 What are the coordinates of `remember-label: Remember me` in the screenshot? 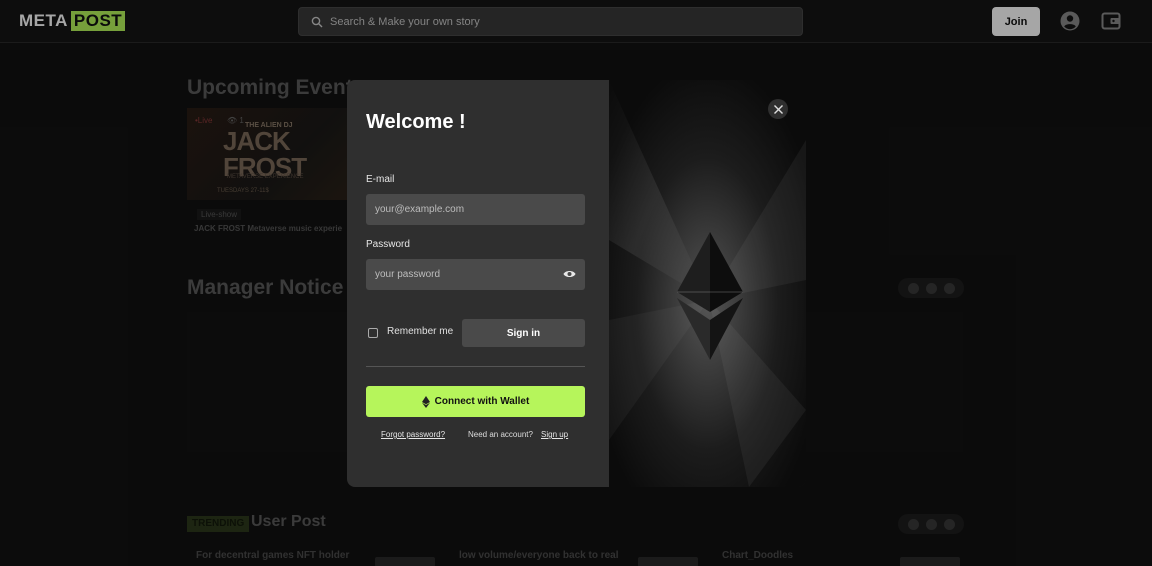 It's located at (420, 331).